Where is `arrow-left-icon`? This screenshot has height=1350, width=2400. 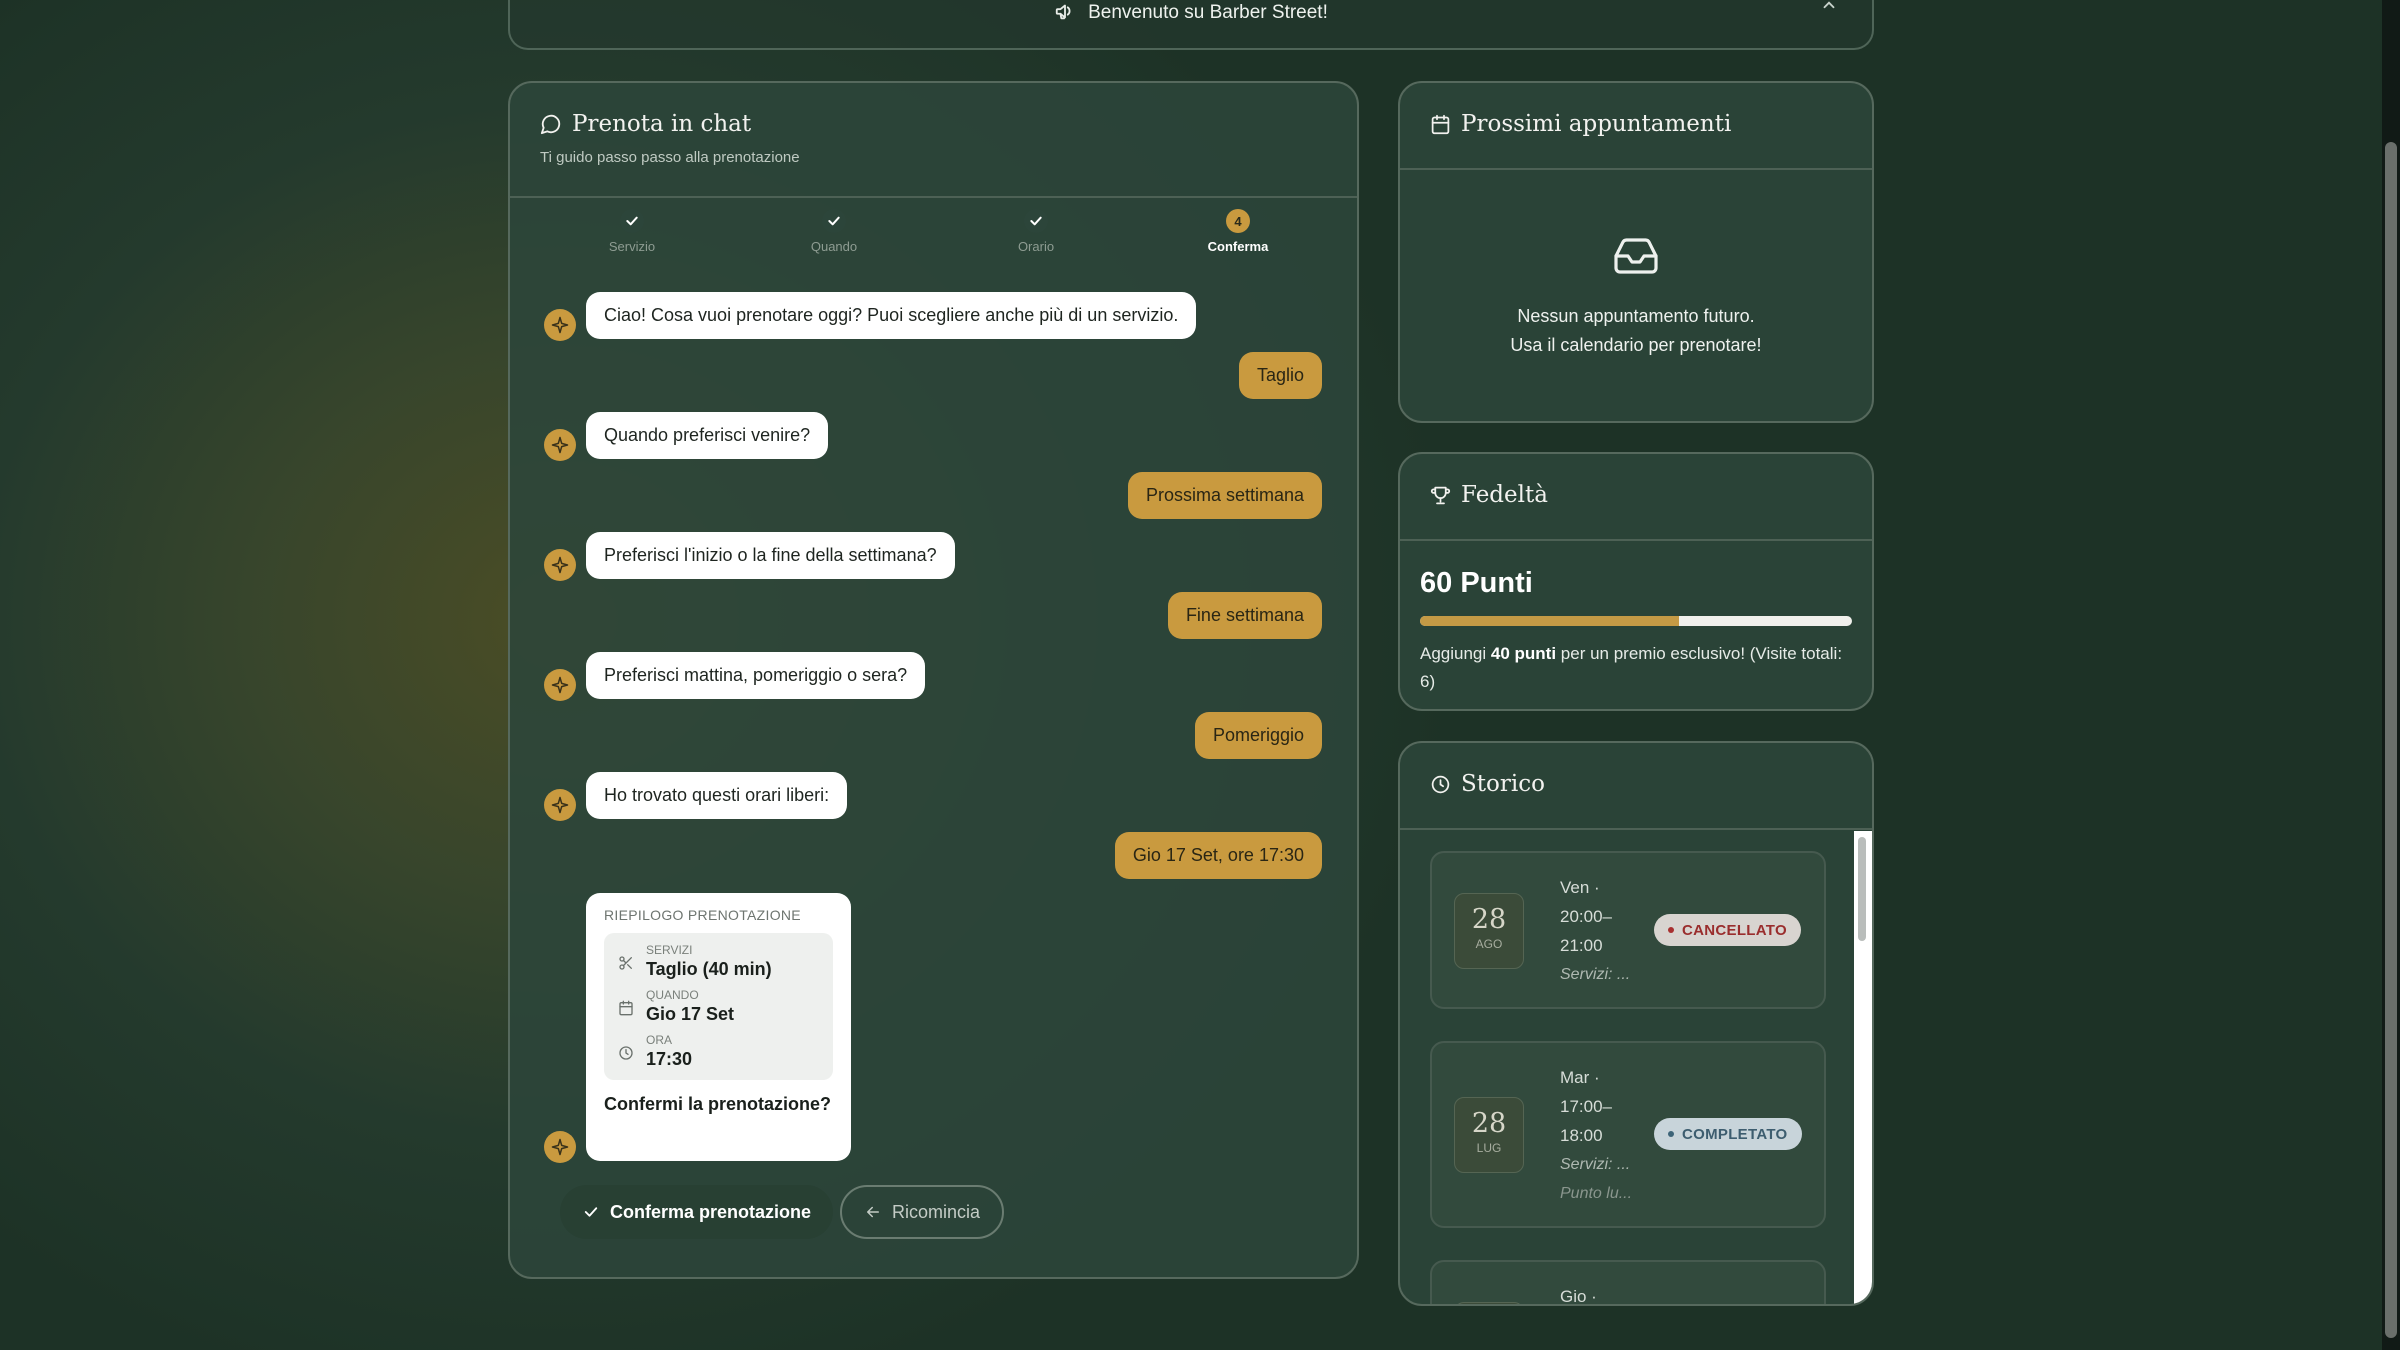 arrow-left-icon is located at coordinates (873, 1212).